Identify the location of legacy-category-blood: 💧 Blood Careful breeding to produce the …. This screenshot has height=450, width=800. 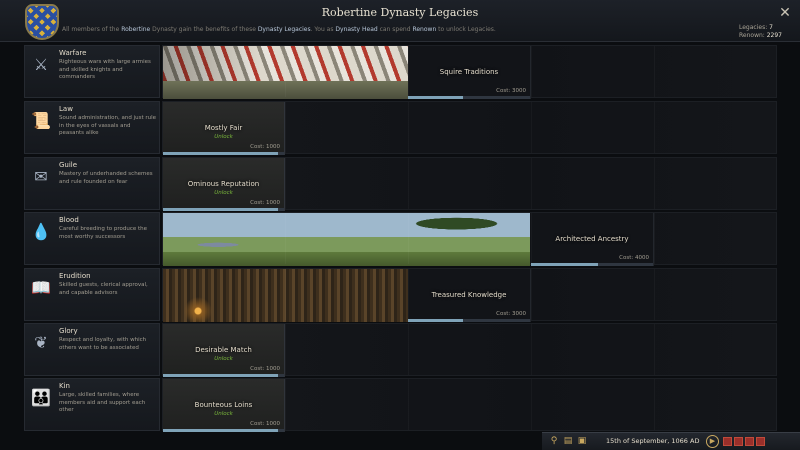
(92, 238).